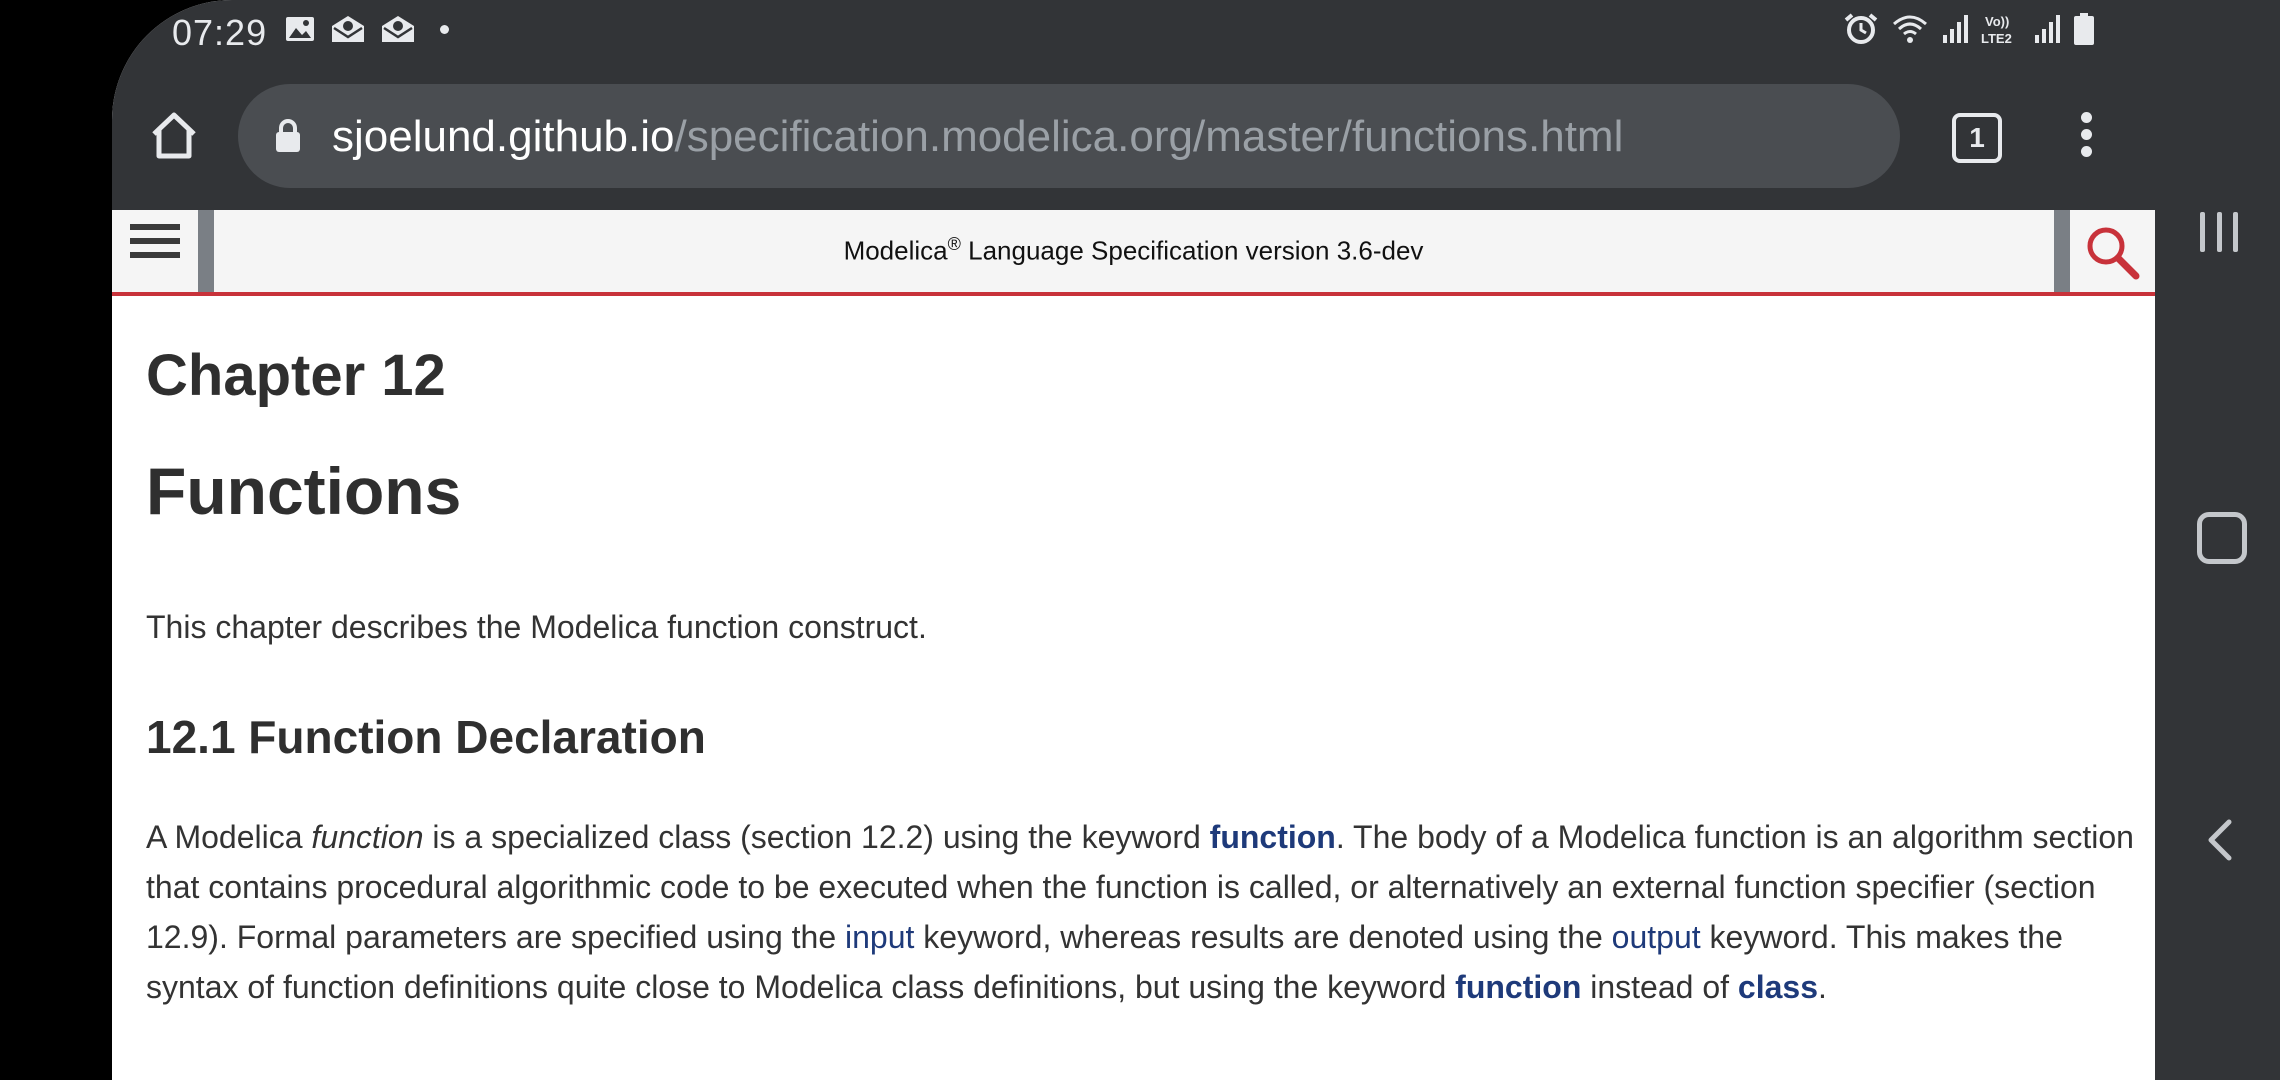 The image size is (2280, 1080). Describe the element at coordinates (304, 491) in the screenshot. I see `page-title: Functions` at that location.